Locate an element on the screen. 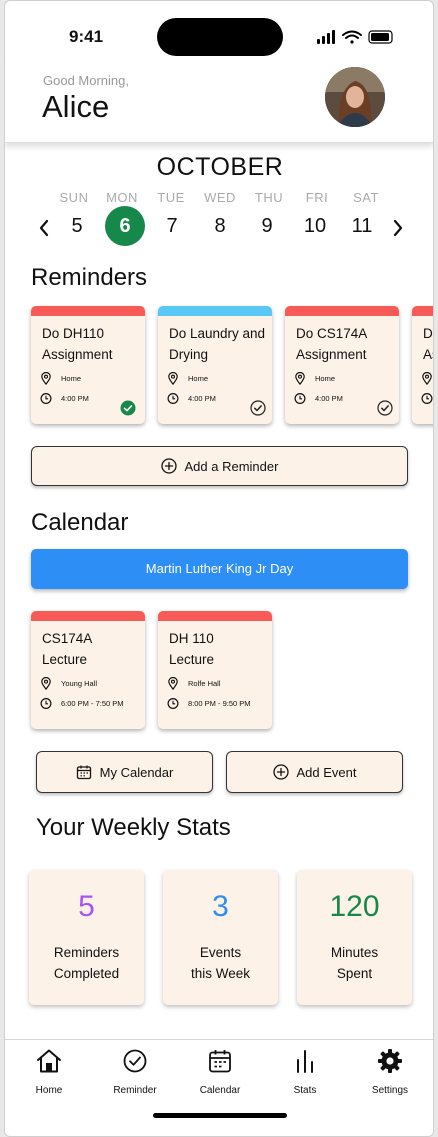  reminder-card: Do Laundry and Drying Home 4:00 PM is located at coordinates (215, 365).